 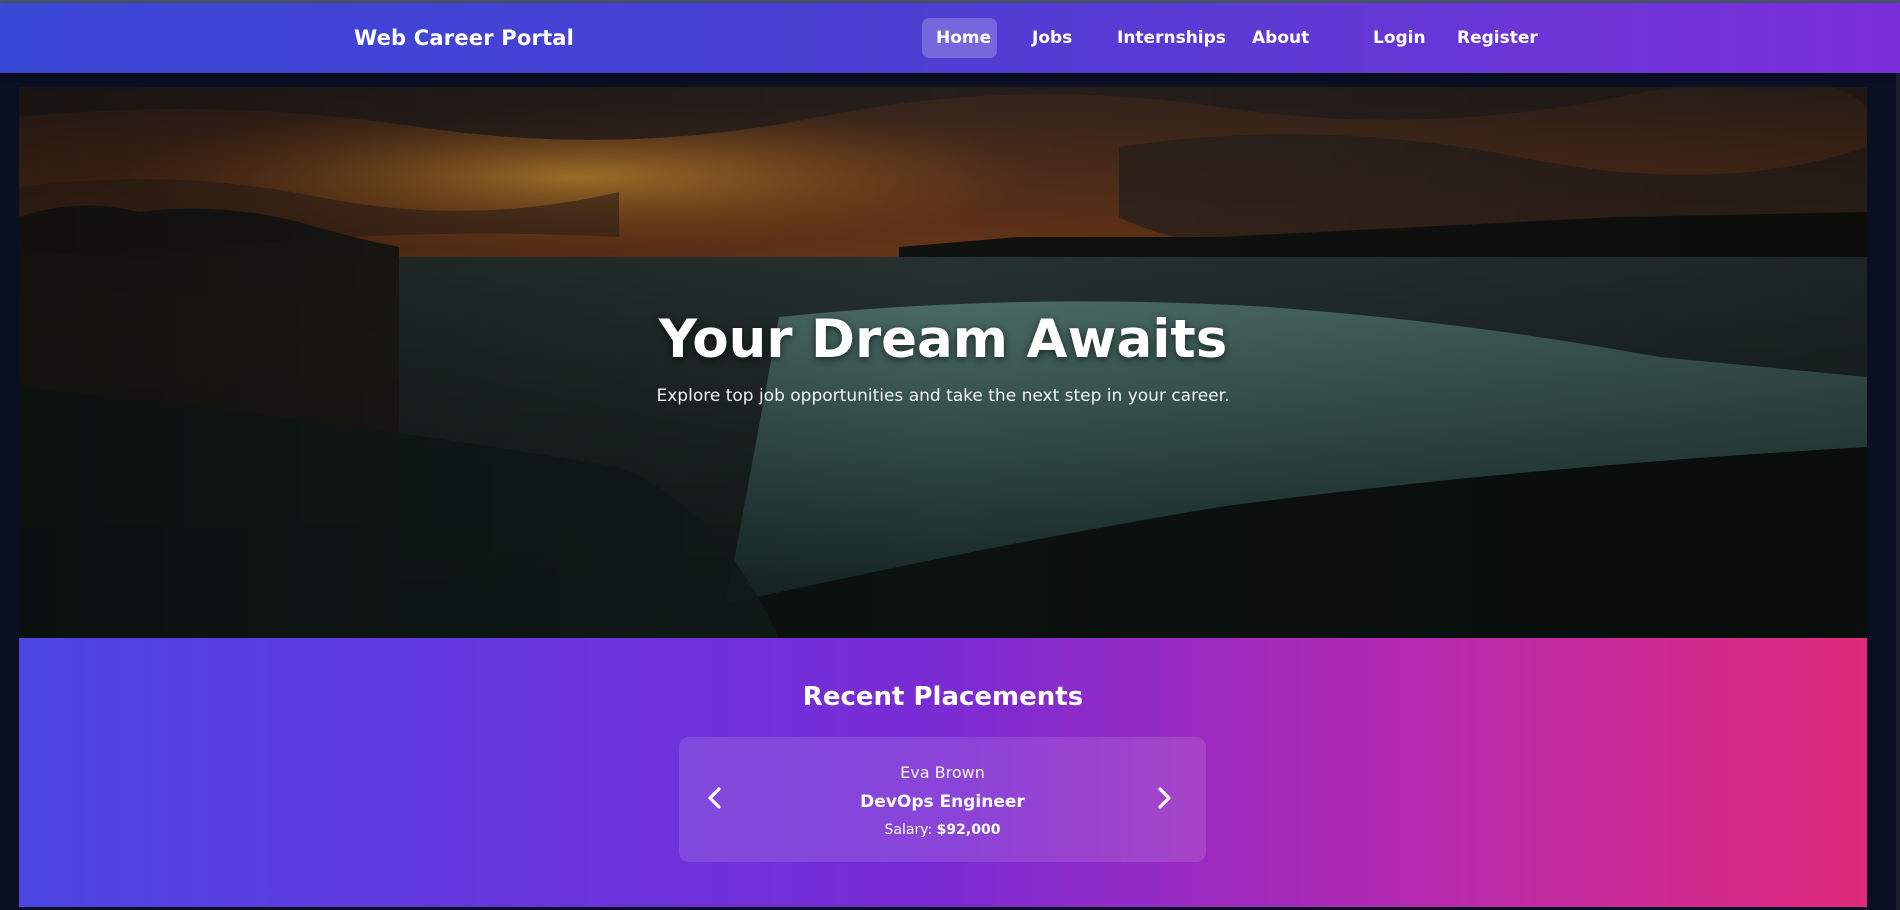 I want to click on nav-link-login: Login, so click(x=1393, y=38).